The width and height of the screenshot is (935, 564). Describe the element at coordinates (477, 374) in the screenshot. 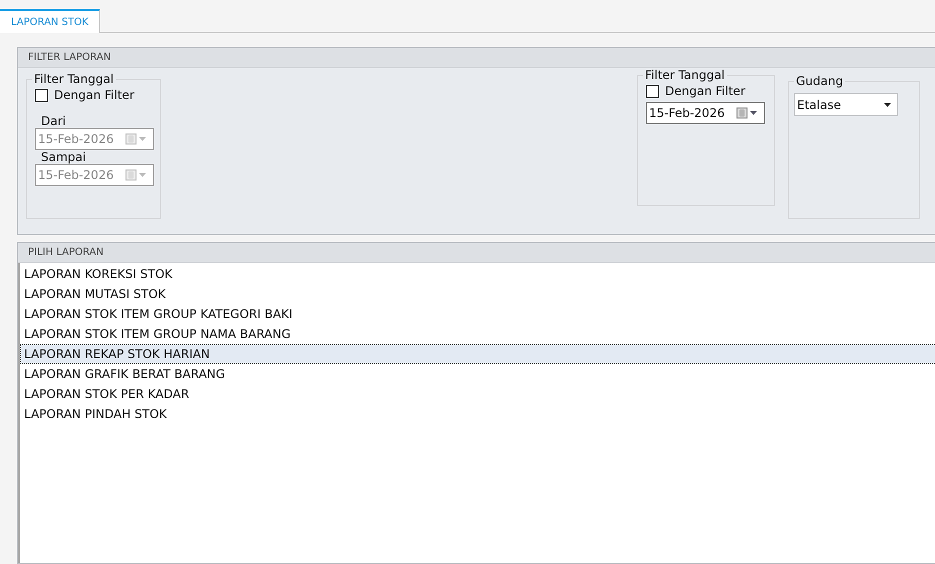

I see `report-list-item: LAPORAN GRAFIK BERAT BARANG` at that location.